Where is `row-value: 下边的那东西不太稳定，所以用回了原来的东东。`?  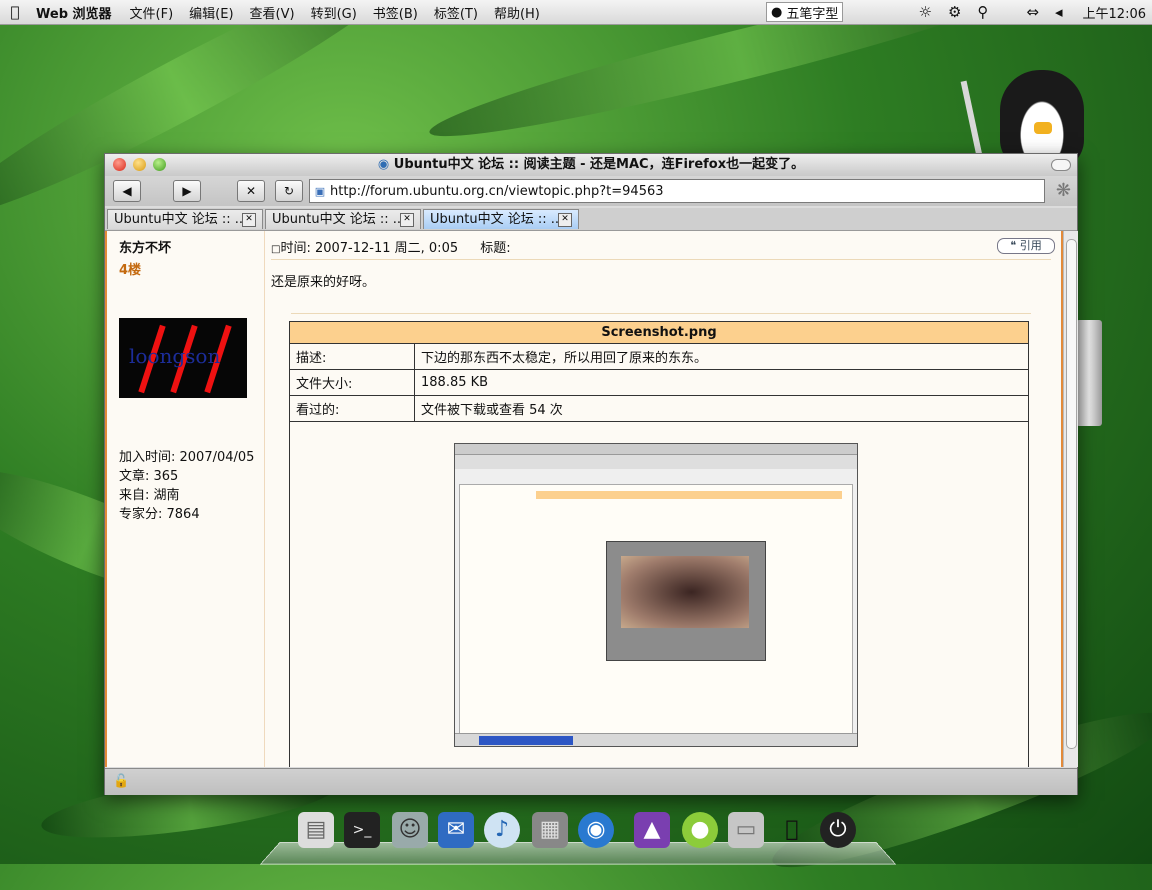 row-value: 下边的那东西不太稳定，所以用回了原来的东东。 is located at coordinates (721, 356).